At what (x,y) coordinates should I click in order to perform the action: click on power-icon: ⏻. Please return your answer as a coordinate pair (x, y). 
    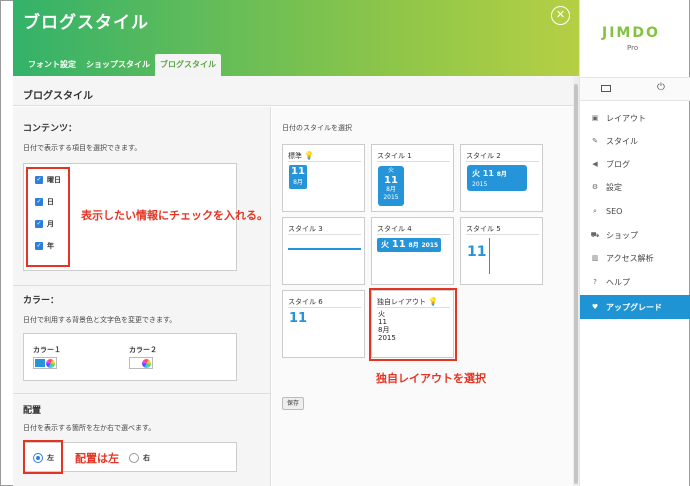
    Looking at the image, I should click on (661, 87).